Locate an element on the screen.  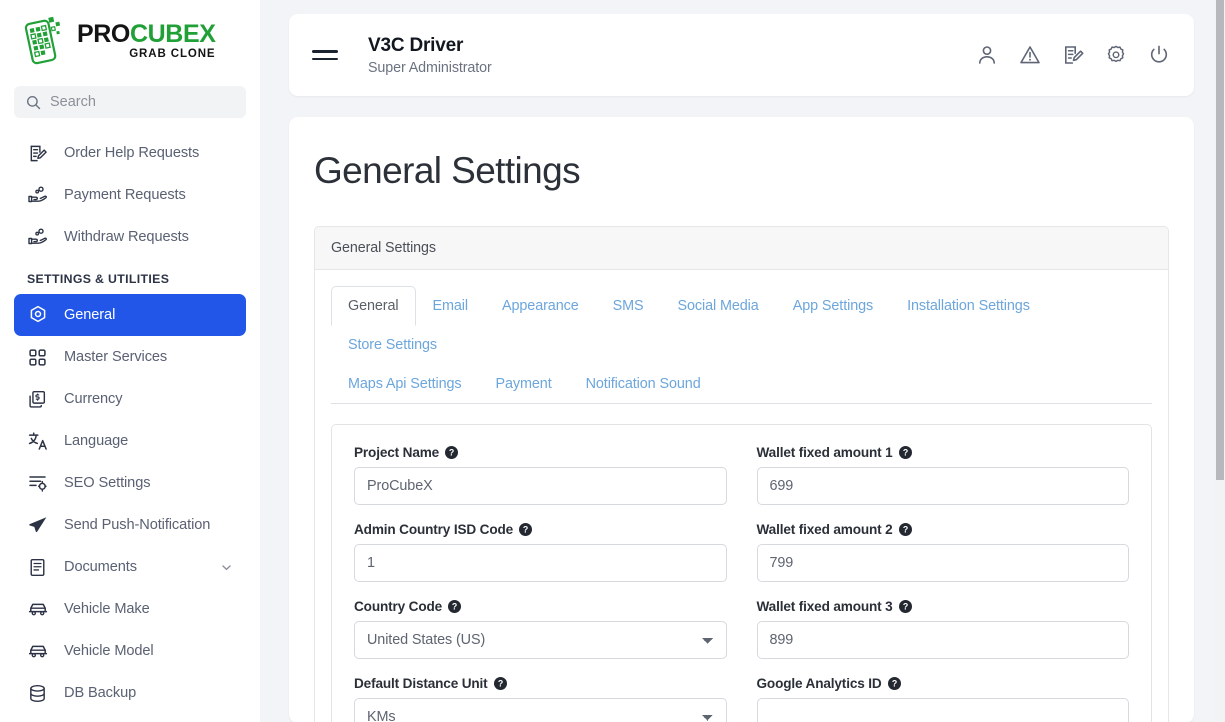
field-label-text: Google Analytics ID is located at coordinates (819, 684).